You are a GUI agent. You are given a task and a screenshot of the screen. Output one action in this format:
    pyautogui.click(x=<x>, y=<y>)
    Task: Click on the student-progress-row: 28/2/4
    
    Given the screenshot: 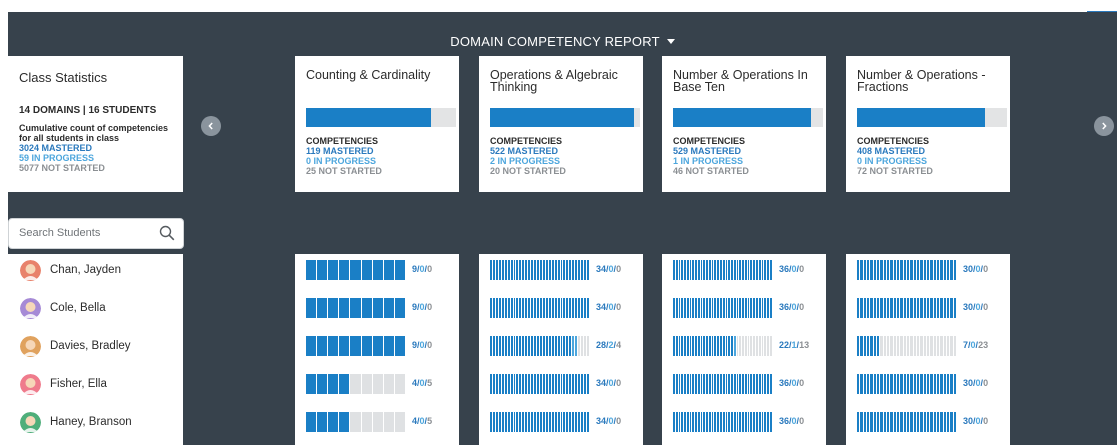 What is the action you would take?
    pyautogui.click(x=565, y=346)
    